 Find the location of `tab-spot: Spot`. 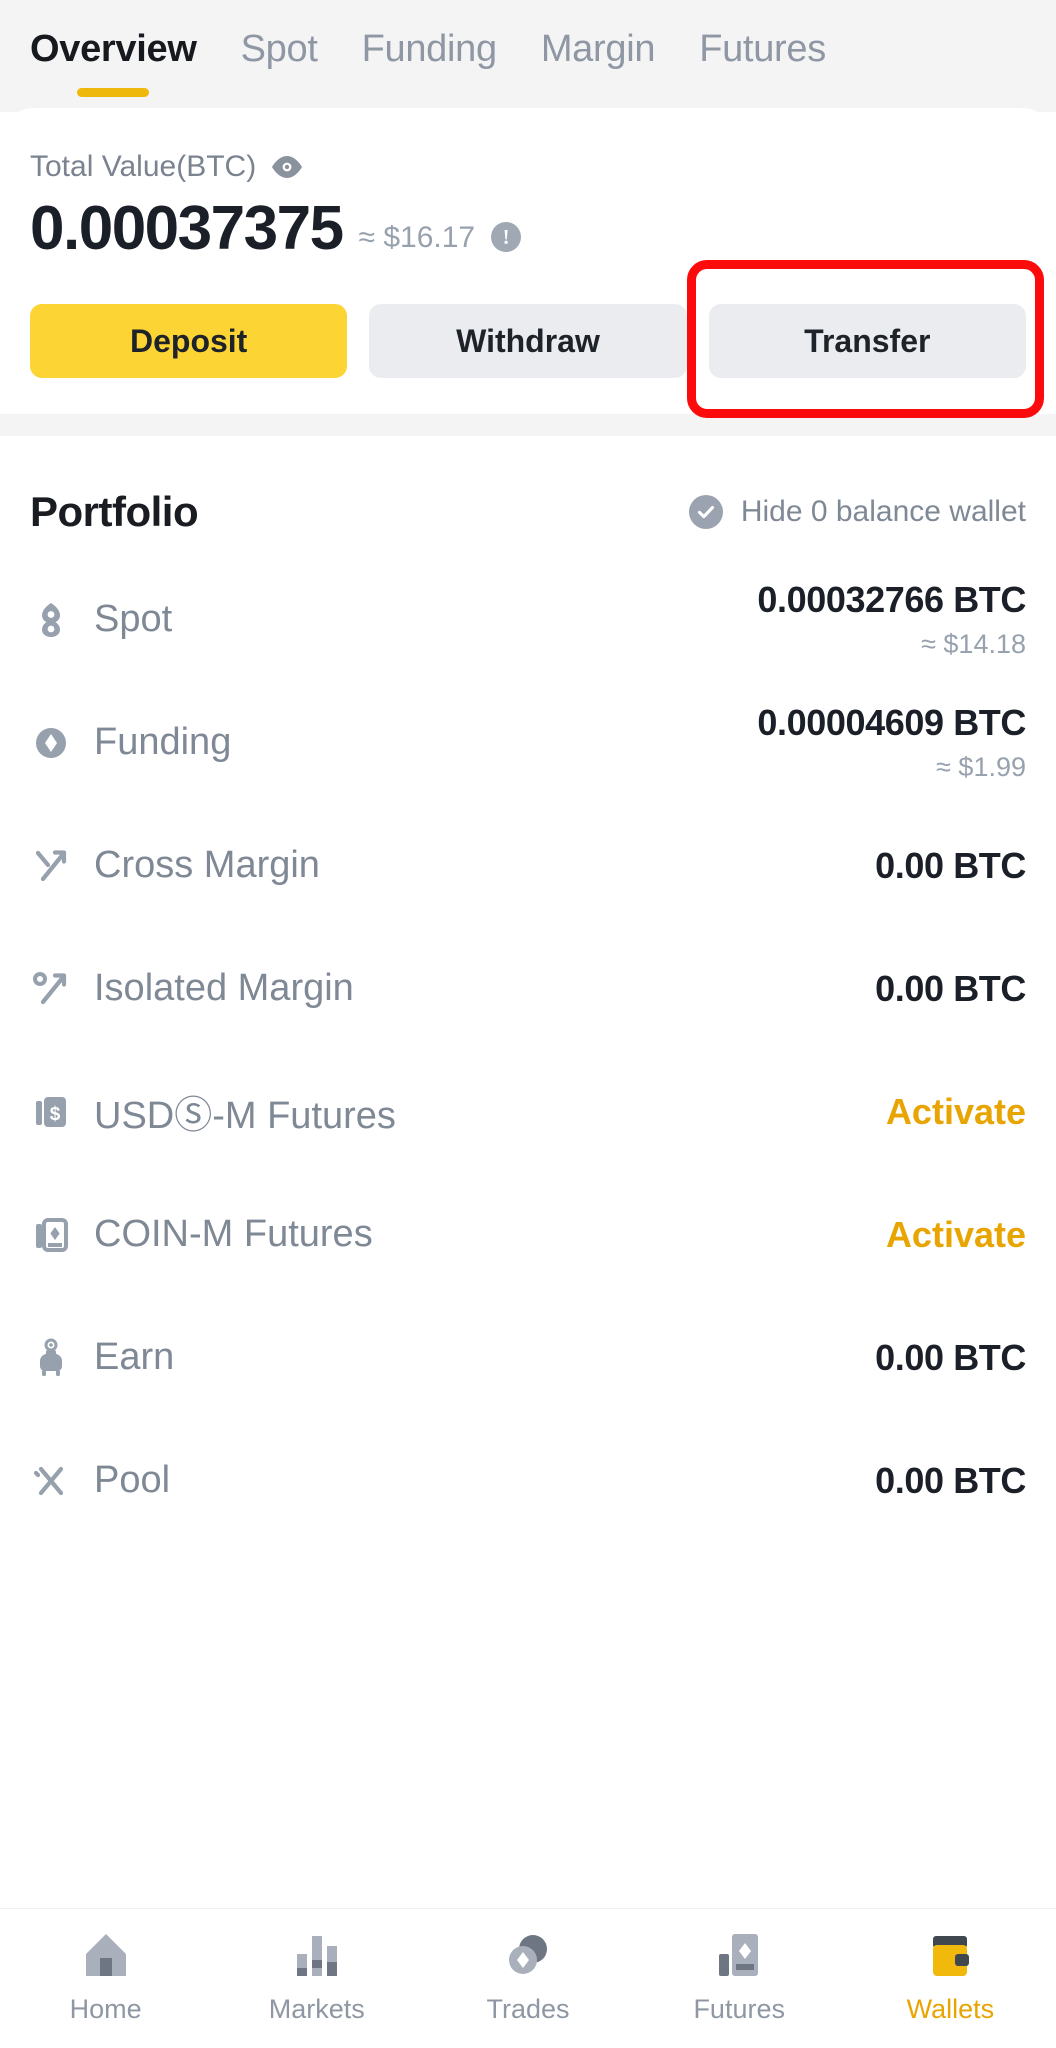

tab-spot: Spot is located at coordinates (279, 59).